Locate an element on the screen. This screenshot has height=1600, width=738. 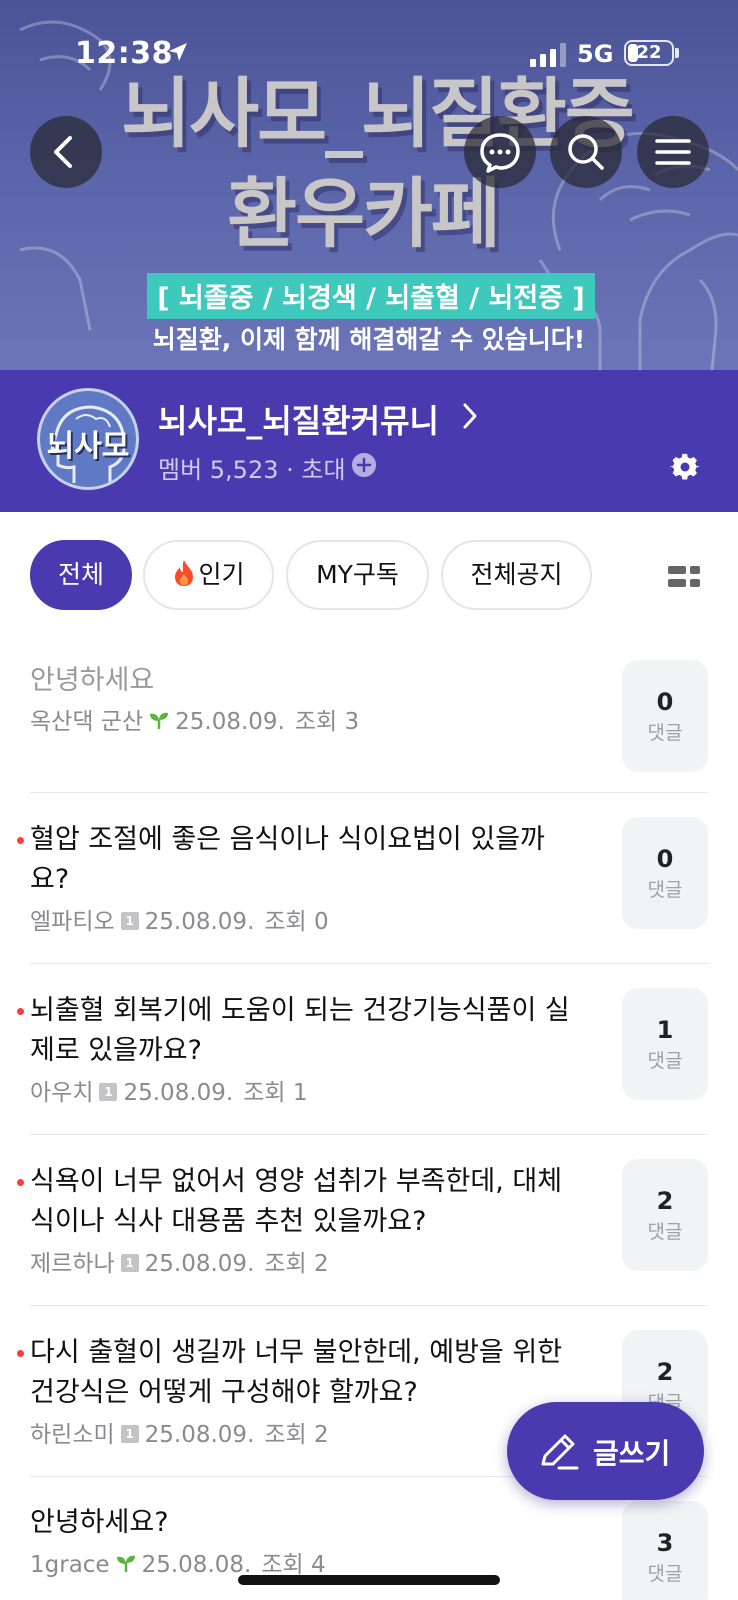
comment-count-box: 2 댓글 is located at coordinates (665, 1215).